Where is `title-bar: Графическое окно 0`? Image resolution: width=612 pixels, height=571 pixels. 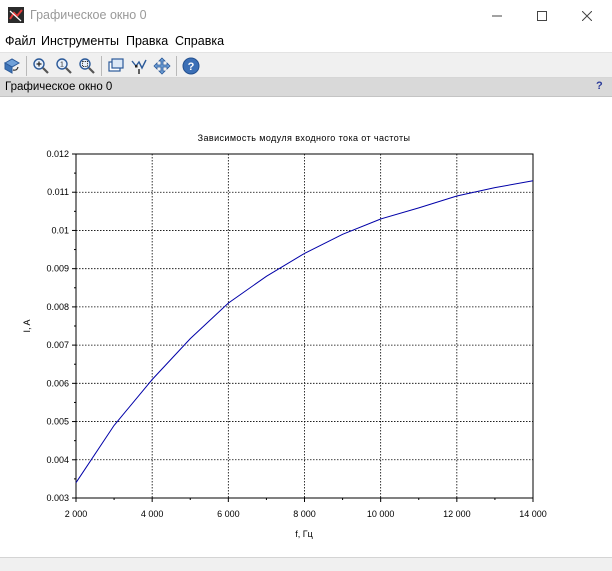
title-bar: Графическое окно 0 is located at coordinates (306, 16).